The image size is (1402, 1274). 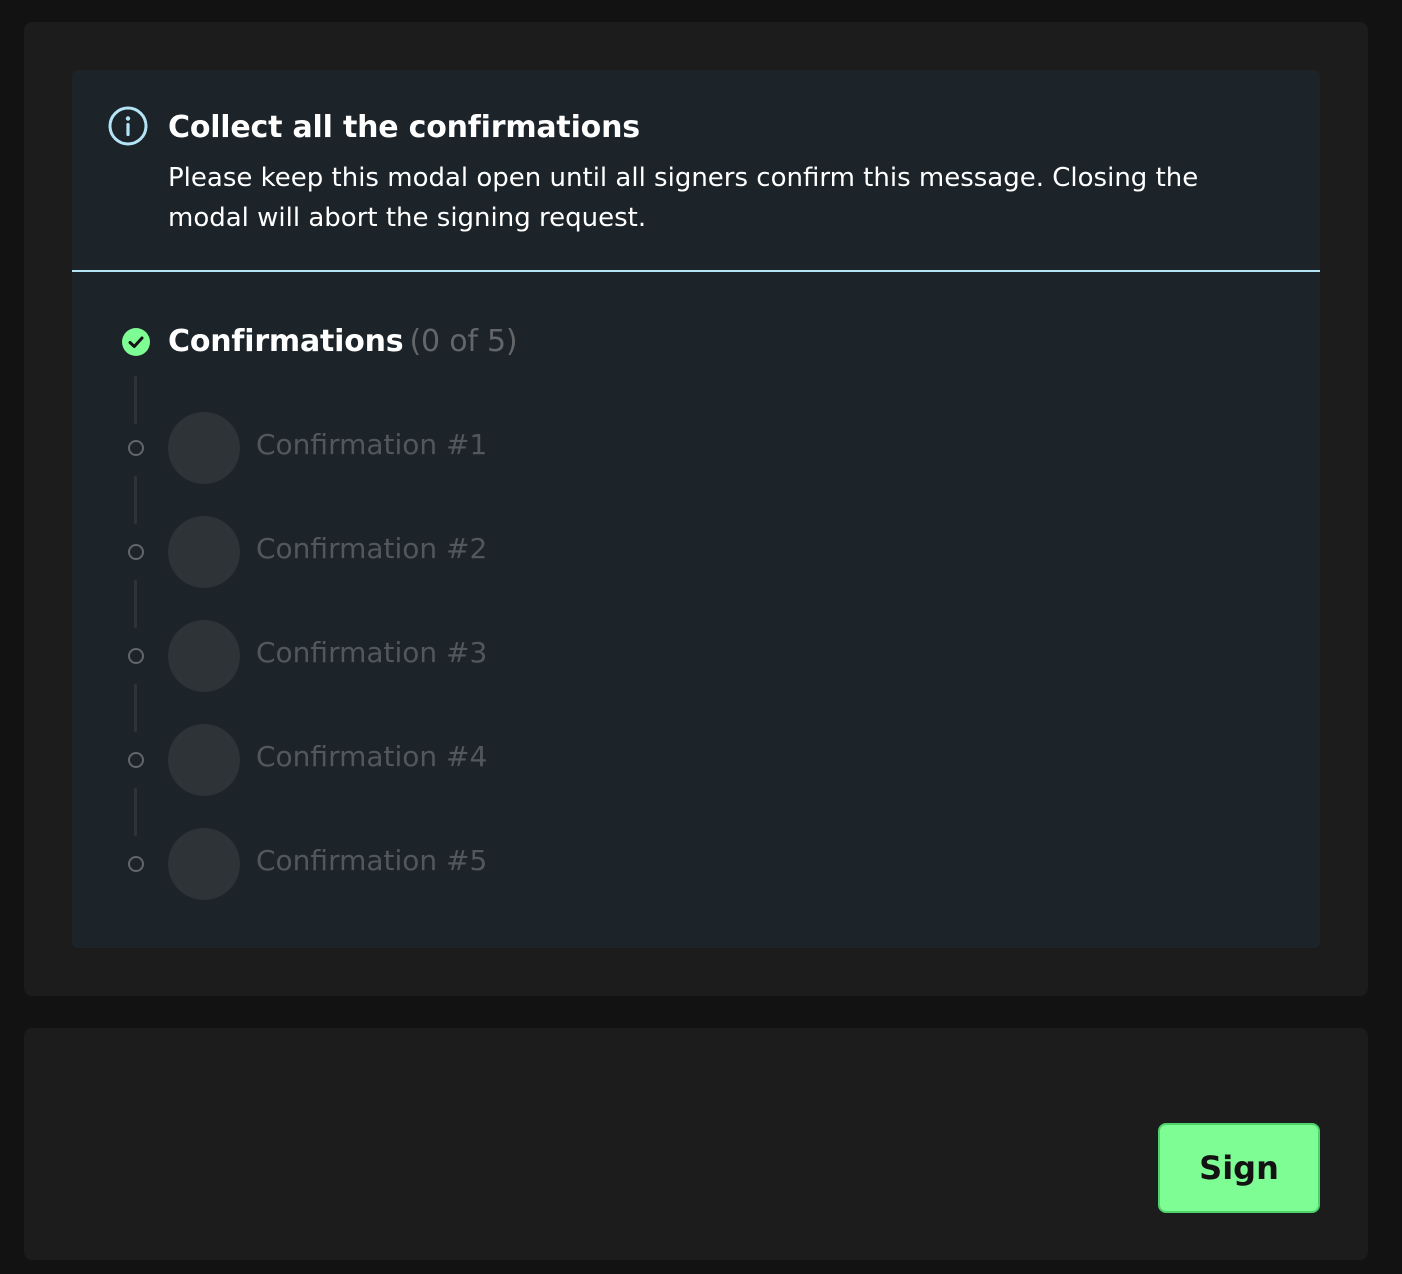 I want to click on confirmation-label: Confirmation #3, so click(x=372, y=652).